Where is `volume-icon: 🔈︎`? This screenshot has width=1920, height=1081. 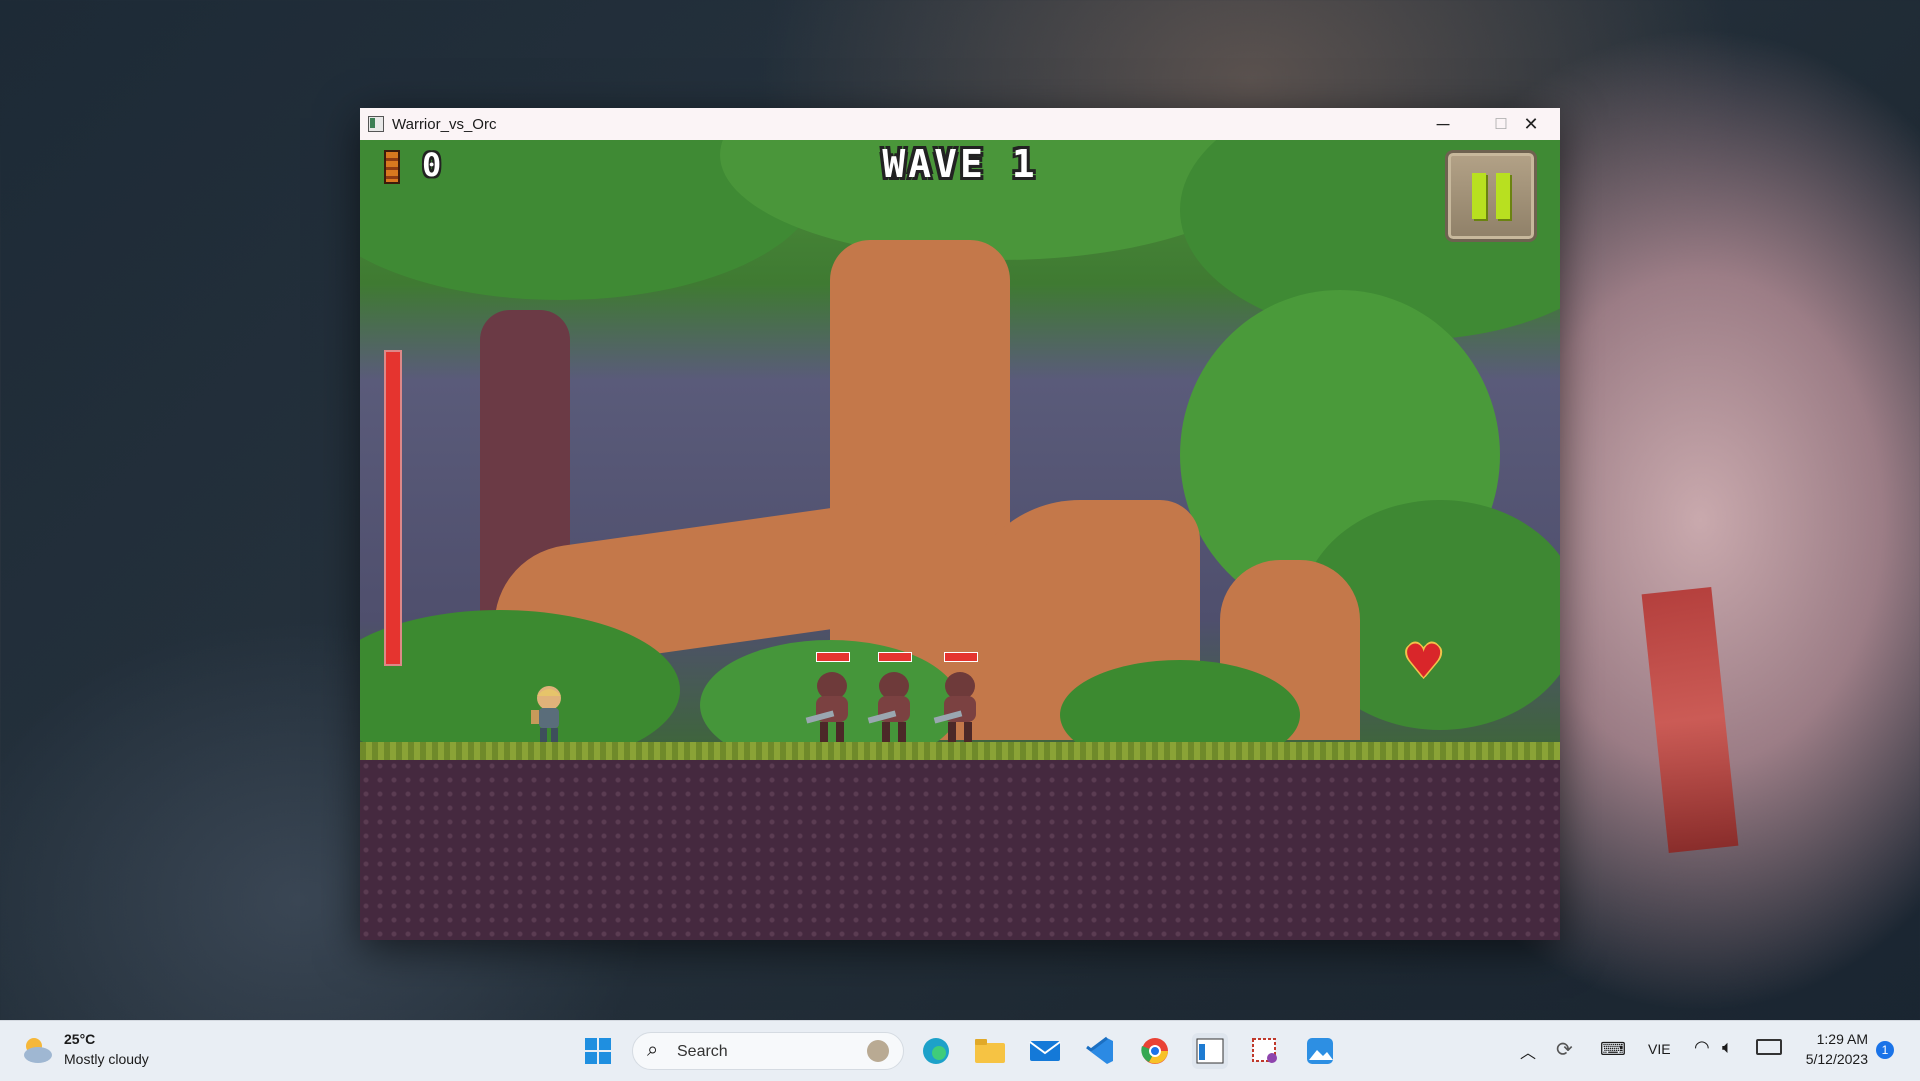 volume-icon: 🔈︎ is located at coordinates (1727, 1047).